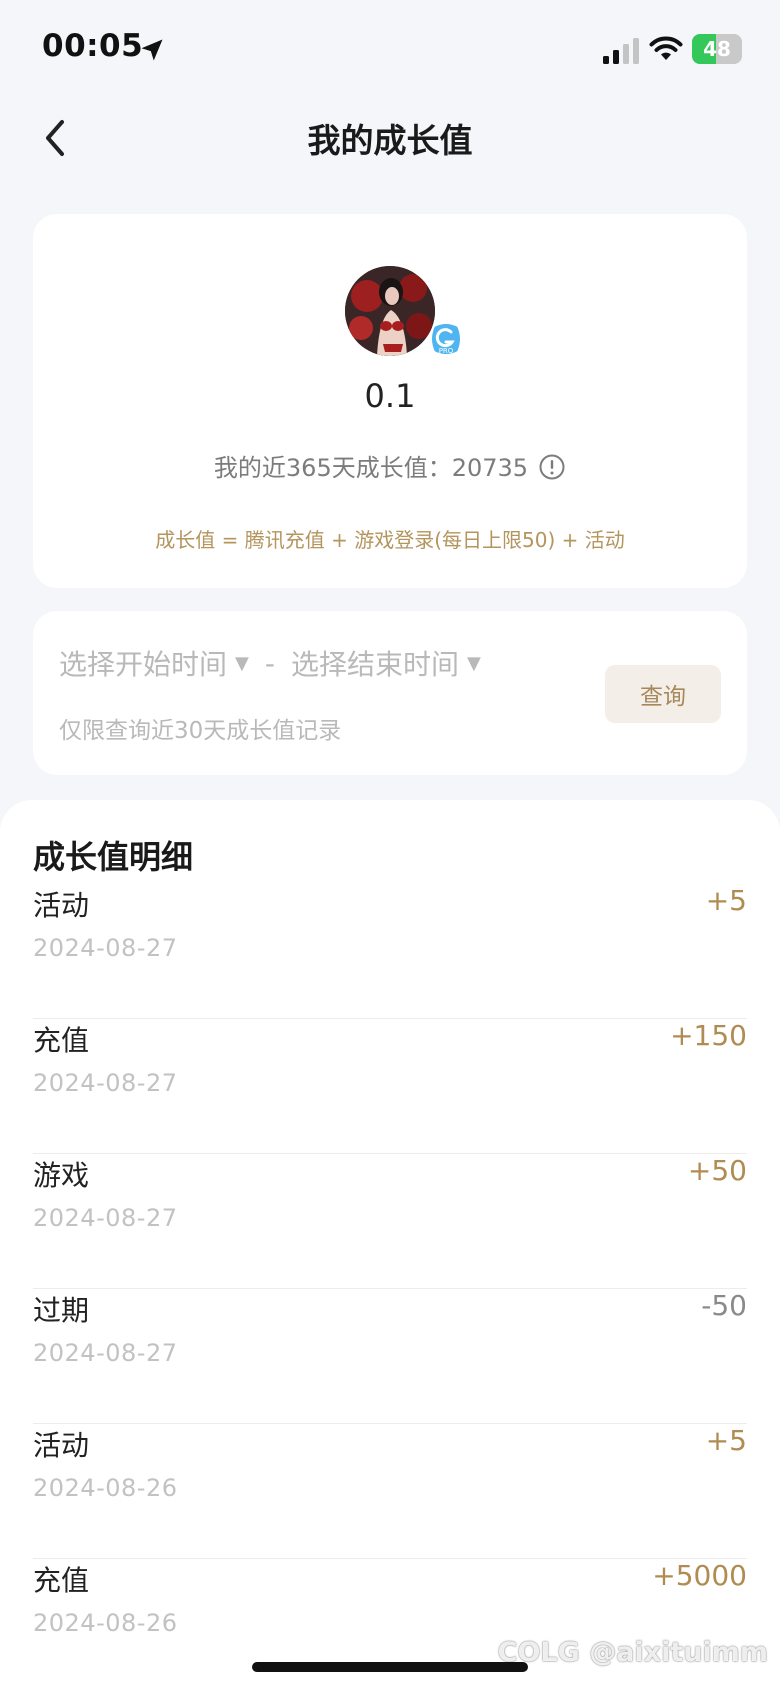 The width and height of the screenshot is (780, 1688). Describe the element at coordinates (143, 664) in the screenshot. I see `start-date-label: 选择开始时间` at that location.